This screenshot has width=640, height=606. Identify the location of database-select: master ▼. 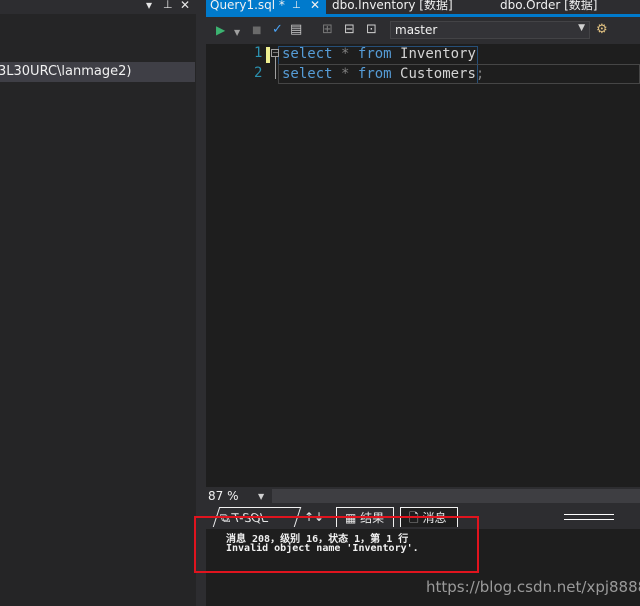
(490, 30).